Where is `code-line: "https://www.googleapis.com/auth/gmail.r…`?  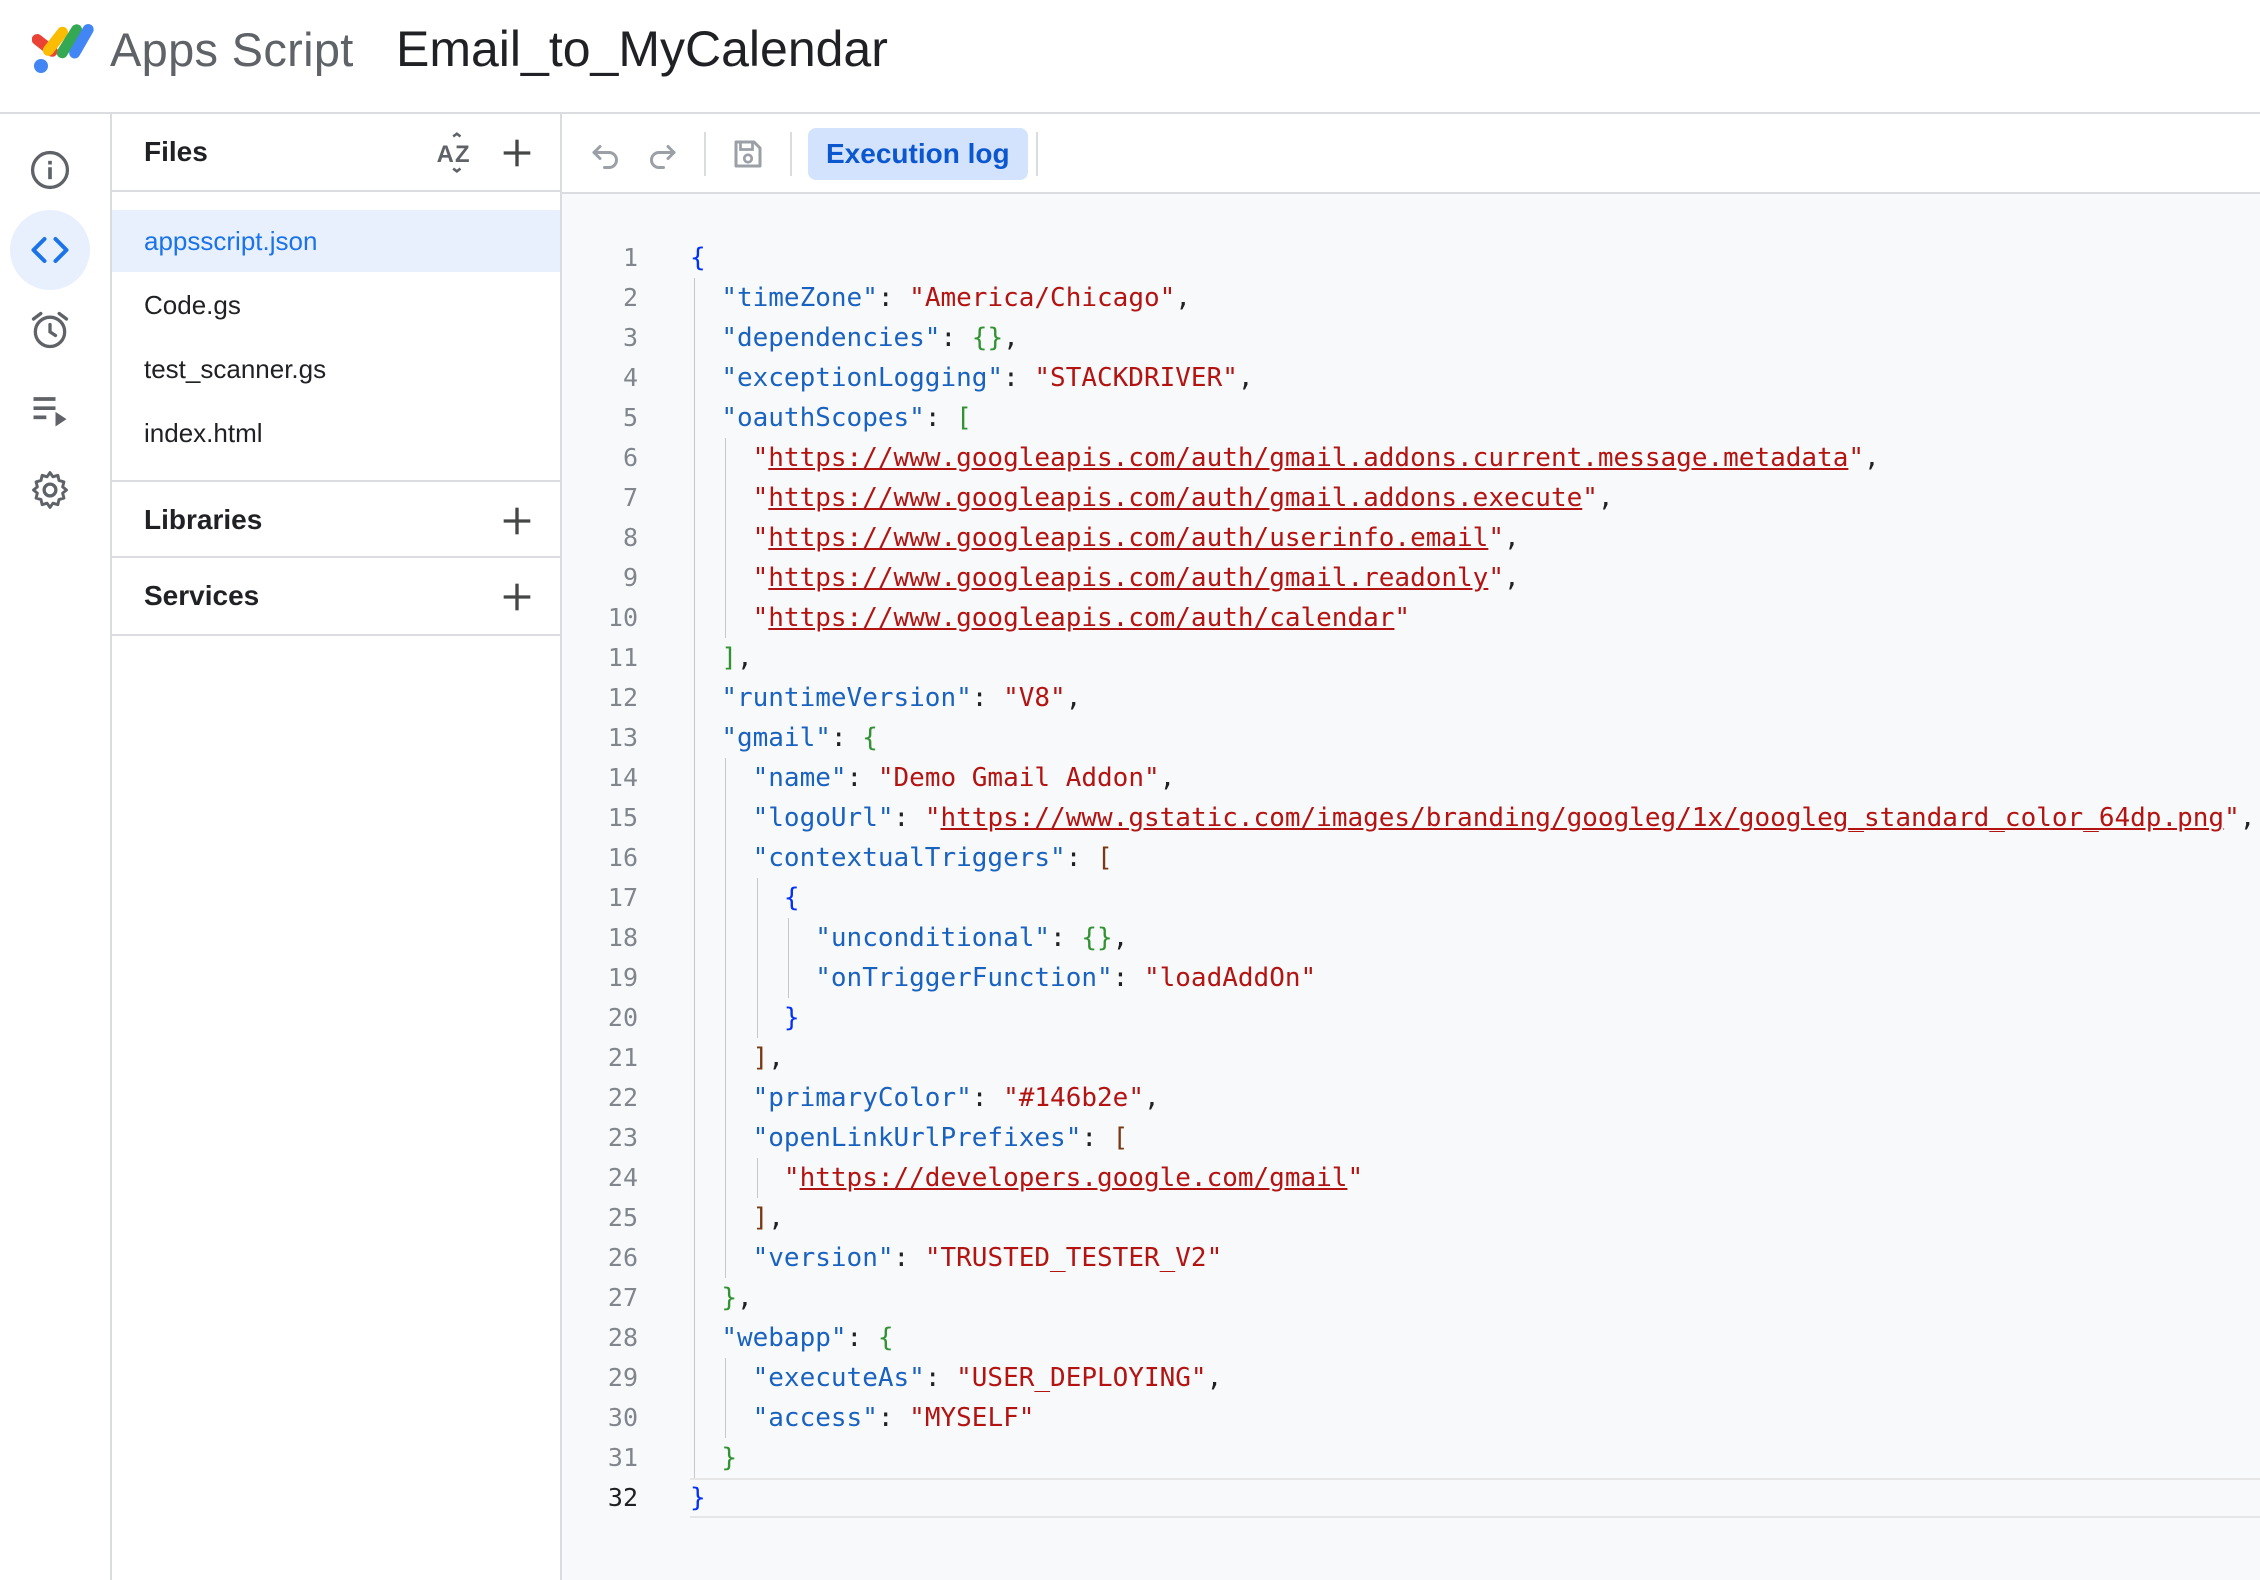 code-line: "https://www.googleapis.com/auth/gmail.r… is located at coordinates (1472, 578).